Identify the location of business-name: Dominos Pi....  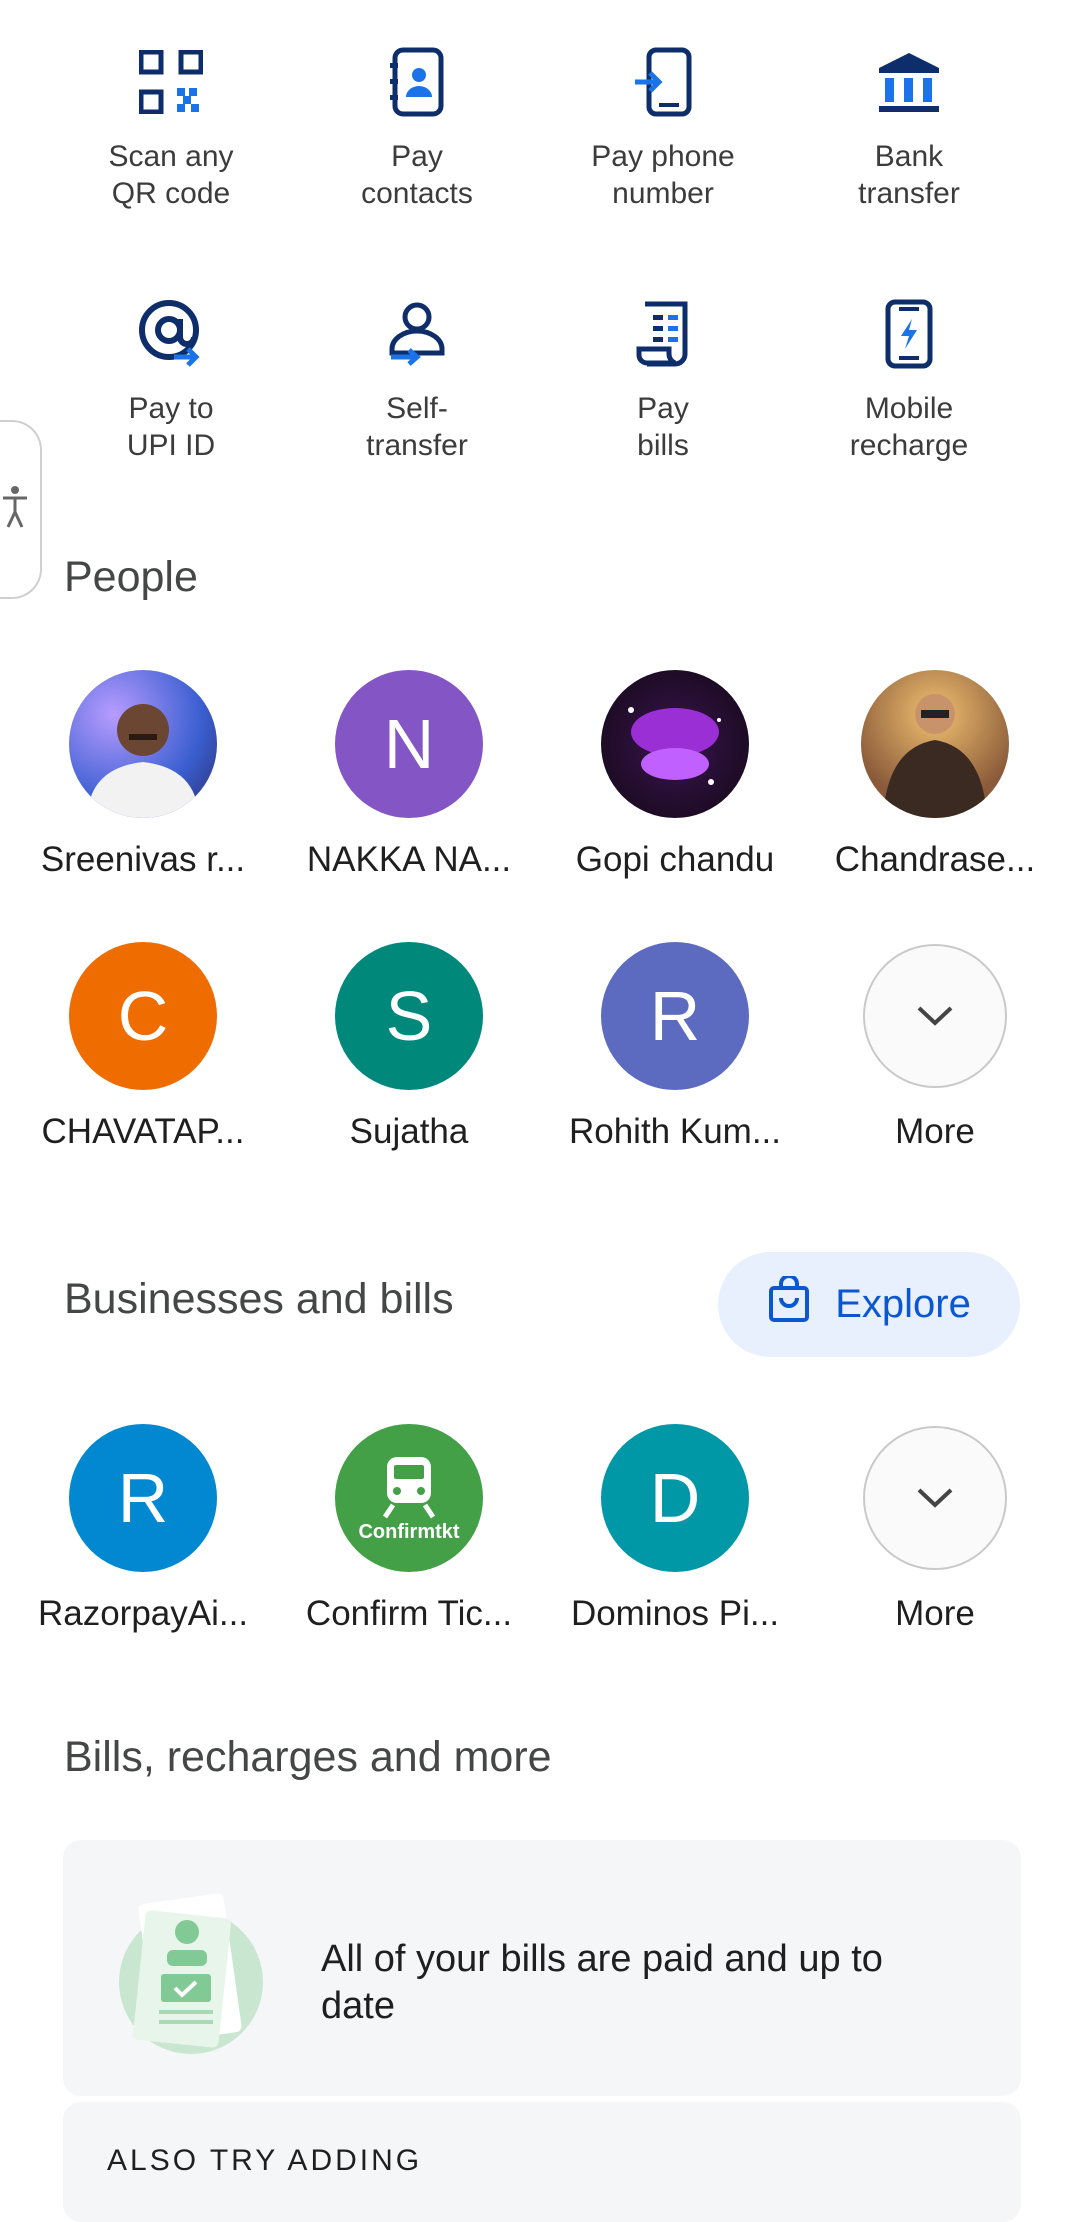
(675, 1613).